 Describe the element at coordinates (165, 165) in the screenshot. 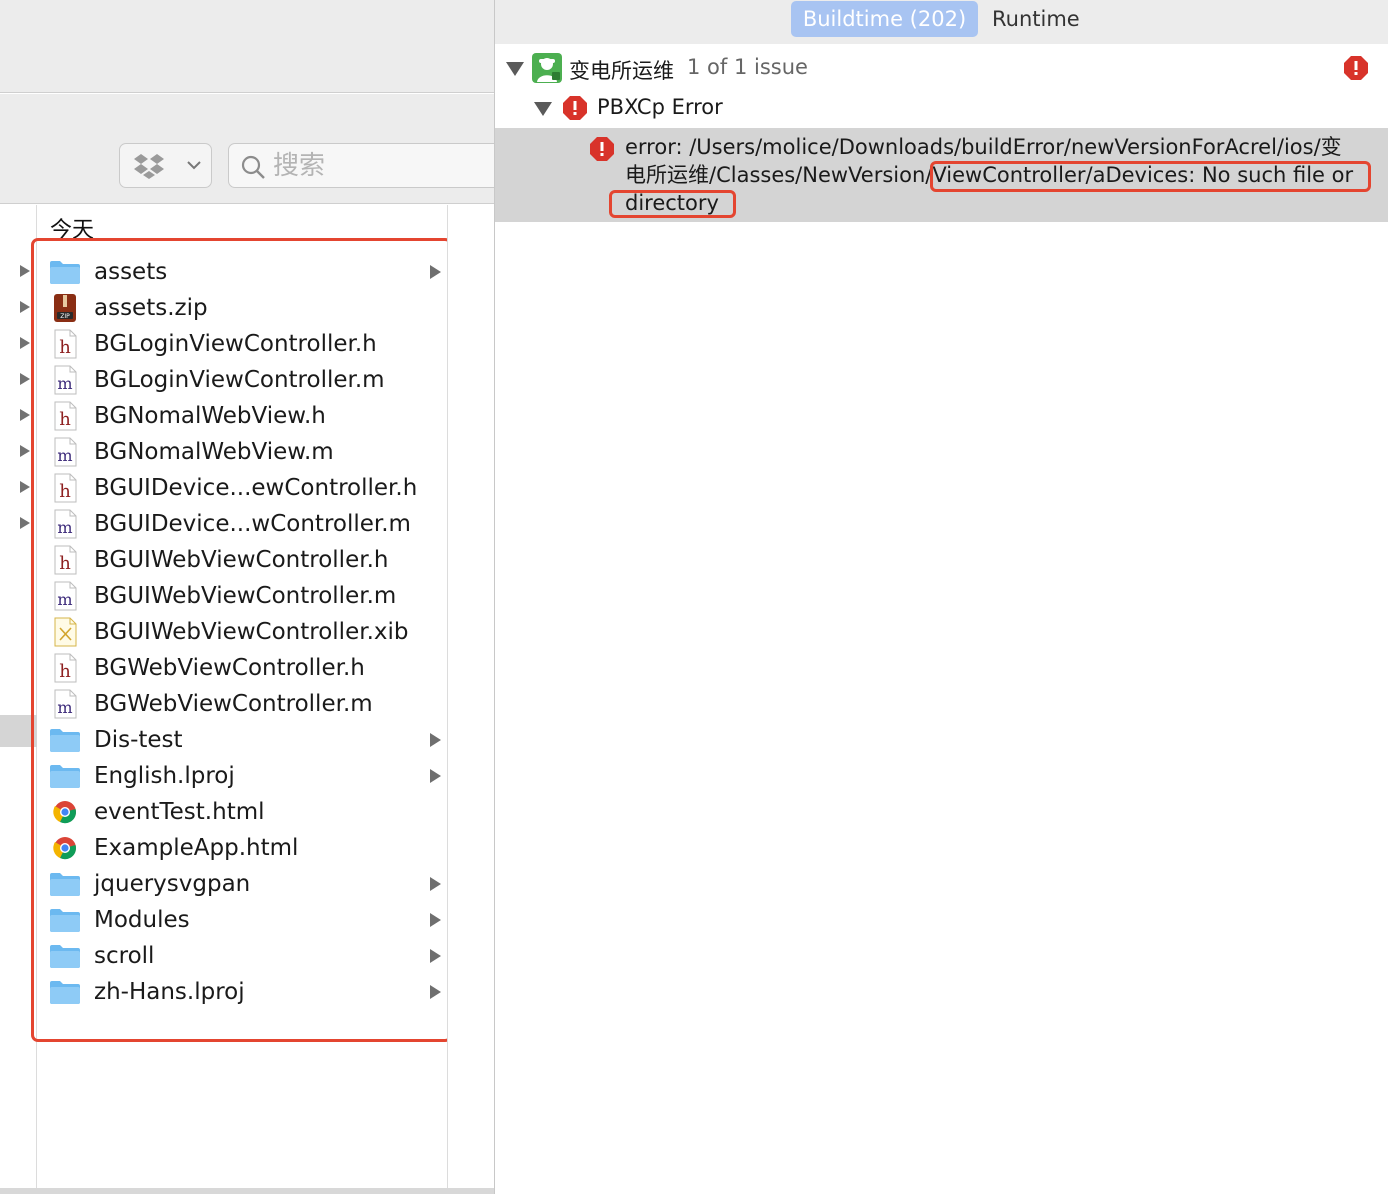

I see `dropbox-menu-button` at that location.